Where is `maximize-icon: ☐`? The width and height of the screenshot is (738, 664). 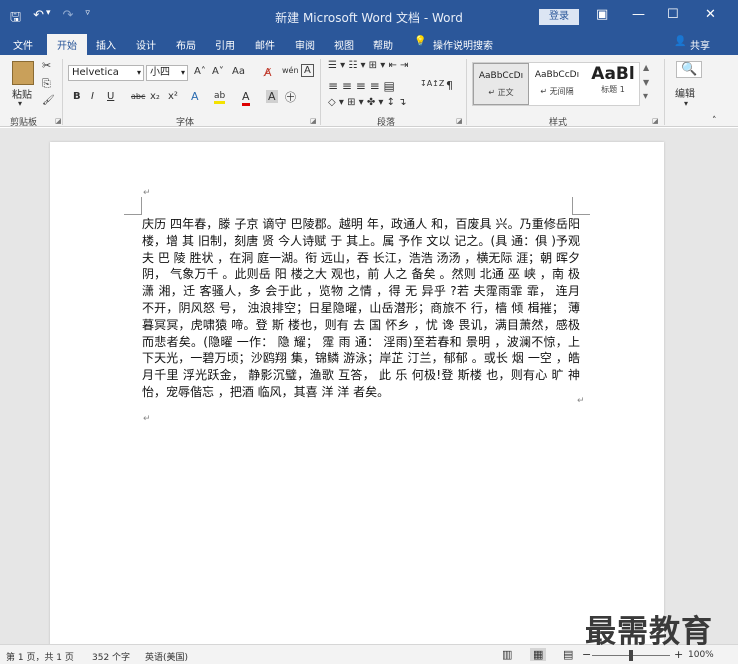 maximize-icon: ☐ is located at coordinates (673, 14).